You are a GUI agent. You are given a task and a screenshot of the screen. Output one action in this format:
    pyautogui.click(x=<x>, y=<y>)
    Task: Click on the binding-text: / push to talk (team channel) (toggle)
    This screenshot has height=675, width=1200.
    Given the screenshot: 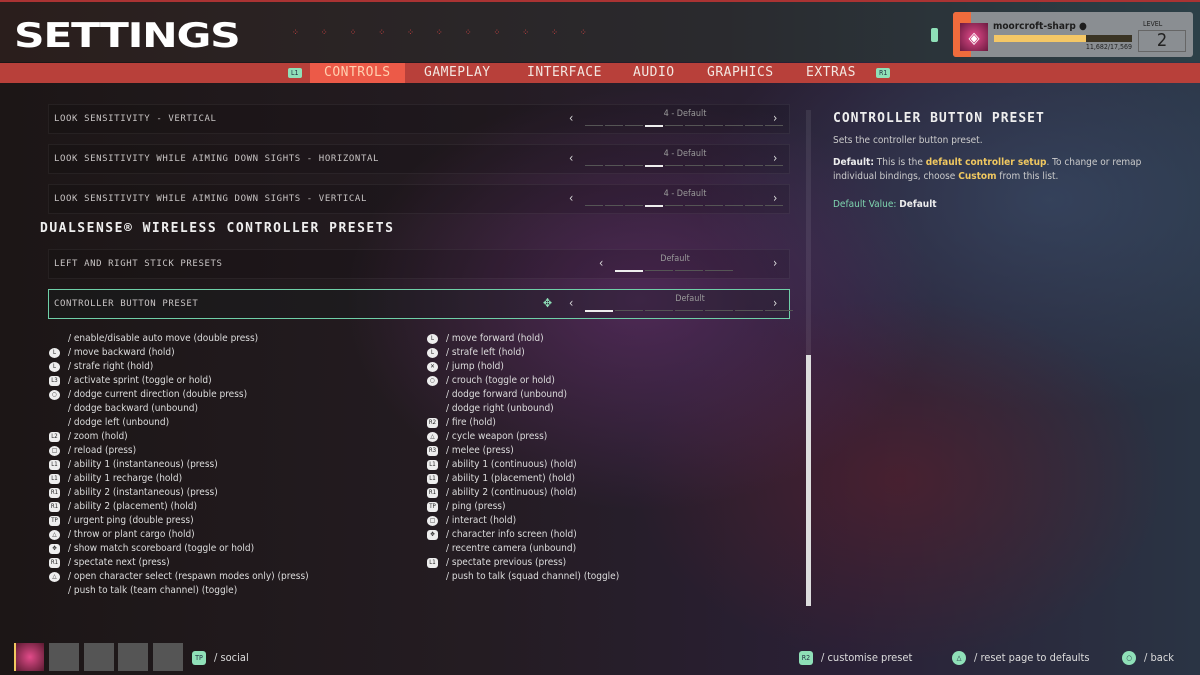 What is the action you would take?
    pyautogui.click(x=153, y=590)
    